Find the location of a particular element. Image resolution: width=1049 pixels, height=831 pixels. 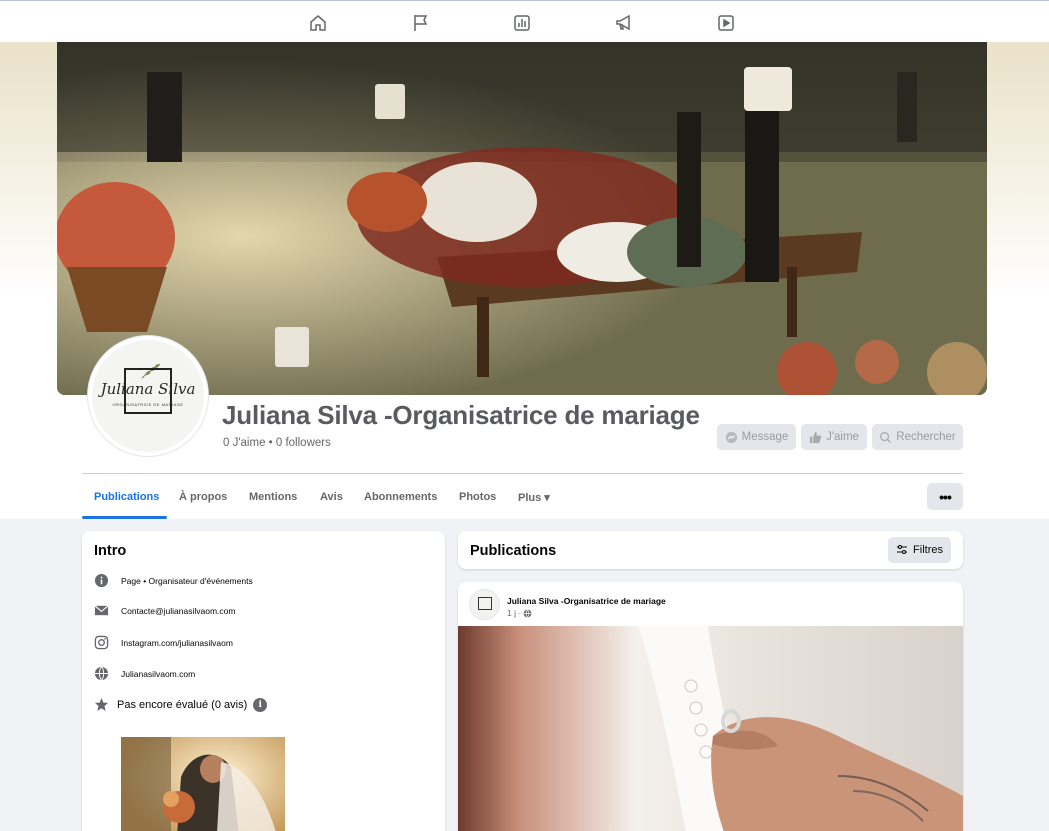

search-icon is located at coordinates (886, 437).